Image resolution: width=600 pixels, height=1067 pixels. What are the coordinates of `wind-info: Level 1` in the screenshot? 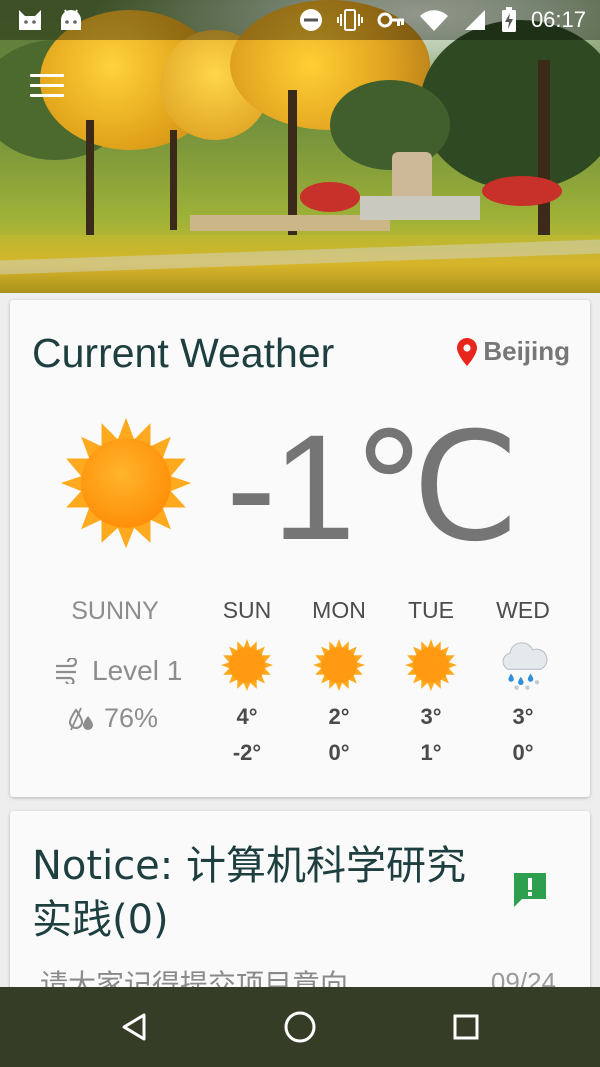 It's located at (118, 671).